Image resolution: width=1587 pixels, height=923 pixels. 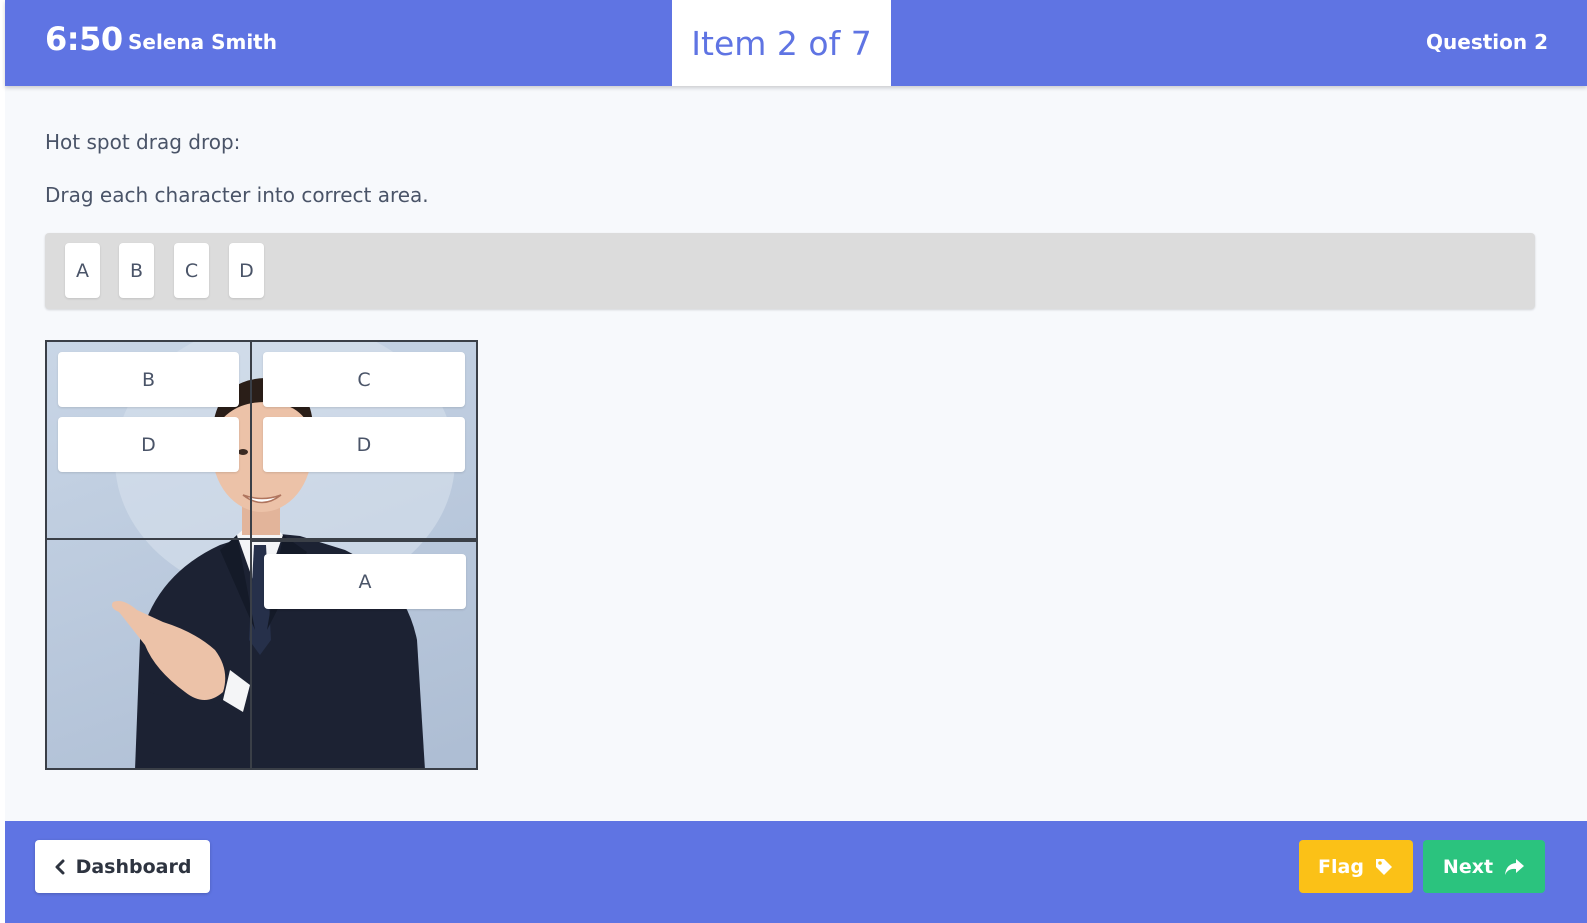 What do you see at coordinates (261, 555) in the screenshot?
I see `hotspot-image: B D C D A` at bounding box center [261, 555].